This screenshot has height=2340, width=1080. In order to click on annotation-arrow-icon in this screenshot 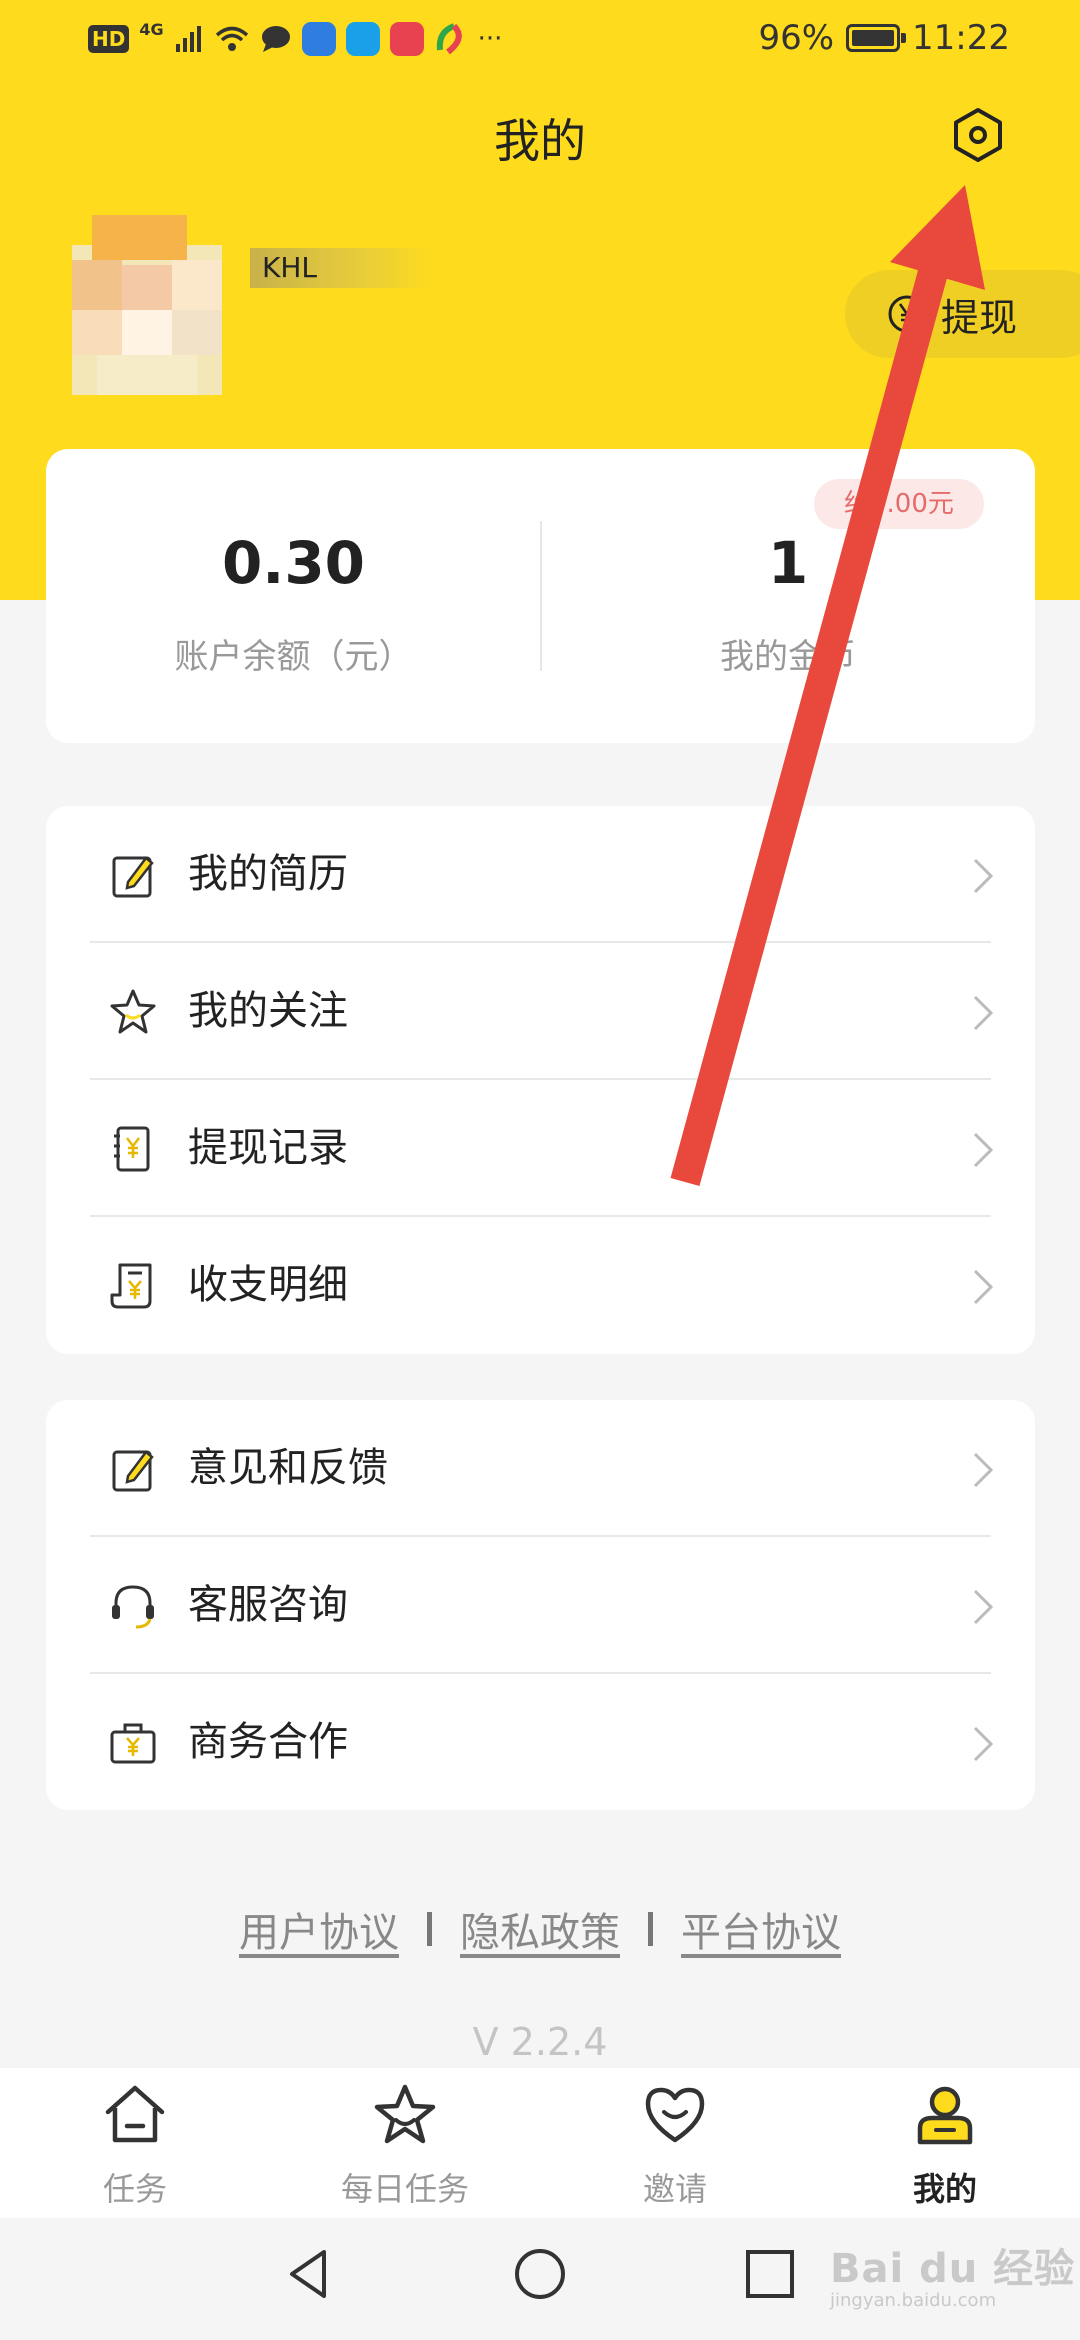, I will do `click(827, 685)`.